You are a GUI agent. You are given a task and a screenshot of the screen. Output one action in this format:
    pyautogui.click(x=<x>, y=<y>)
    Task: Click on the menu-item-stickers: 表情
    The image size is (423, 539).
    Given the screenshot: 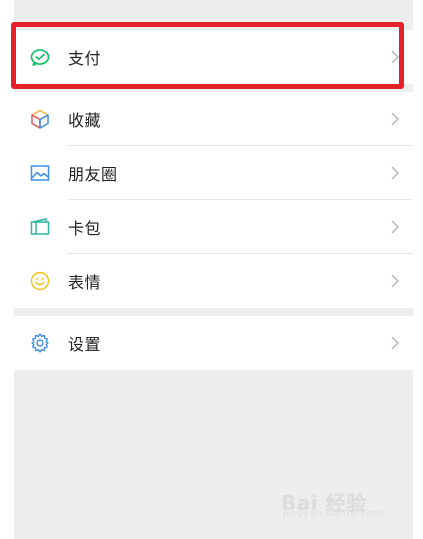 What is the action you would take?
    pyautogui.click(x=213, y=281)
    